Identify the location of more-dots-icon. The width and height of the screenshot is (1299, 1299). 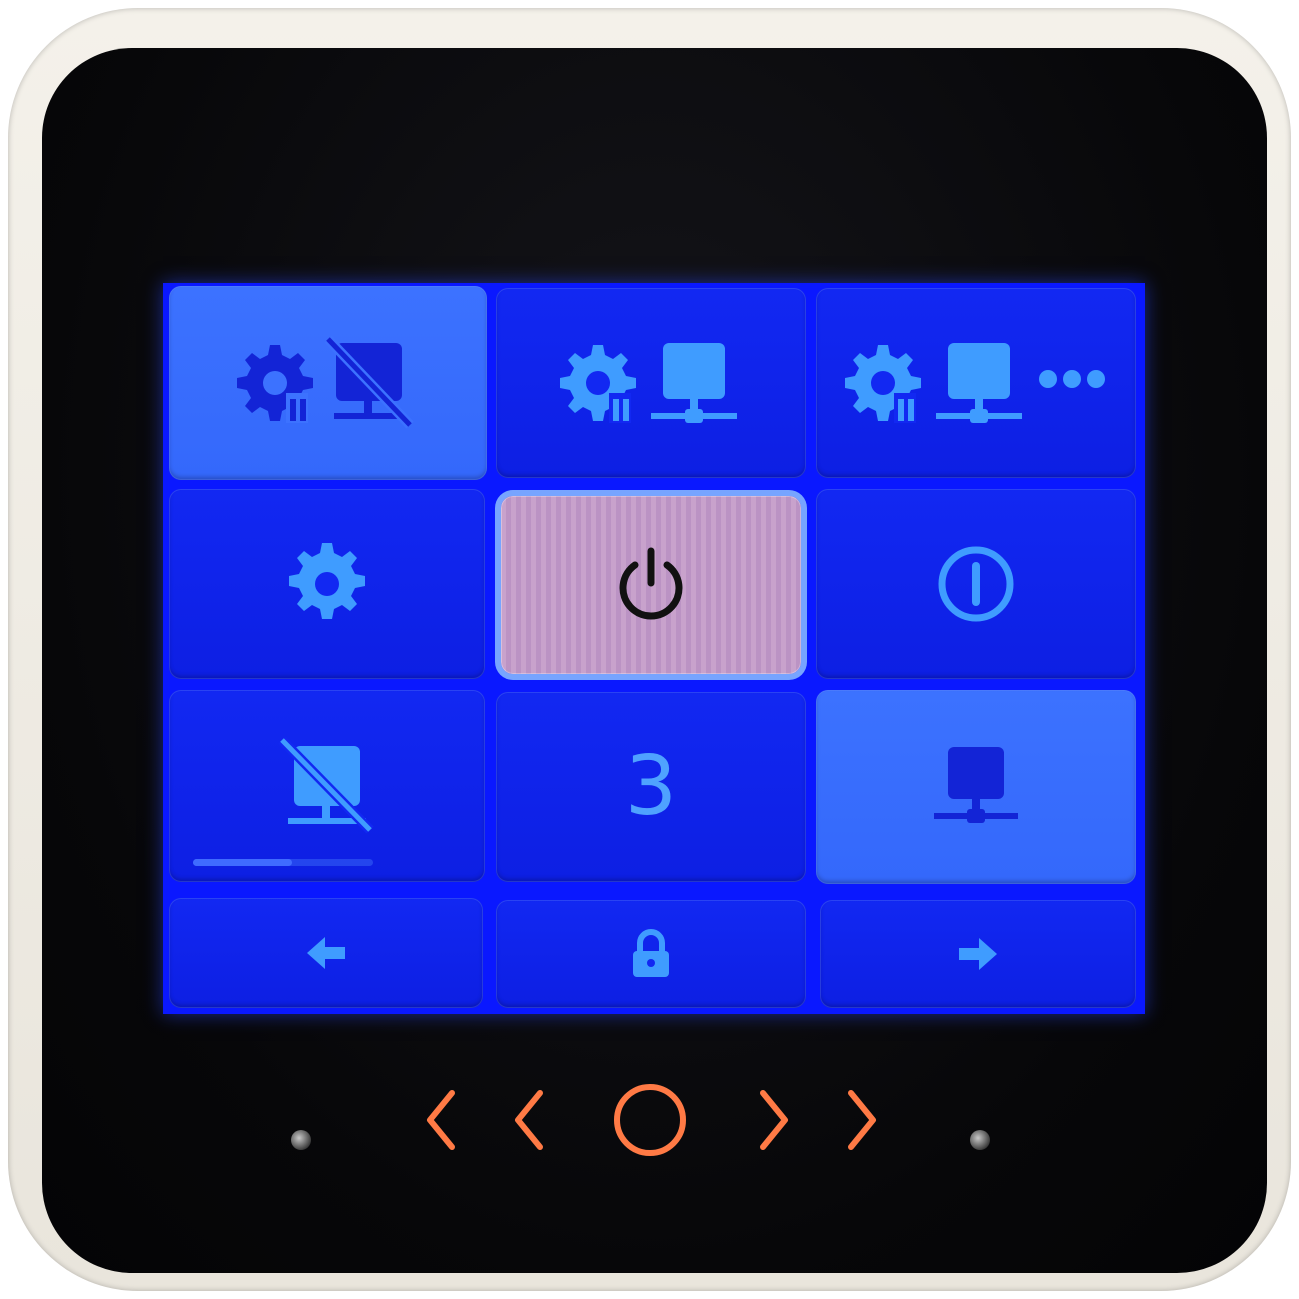
(1072, 379).